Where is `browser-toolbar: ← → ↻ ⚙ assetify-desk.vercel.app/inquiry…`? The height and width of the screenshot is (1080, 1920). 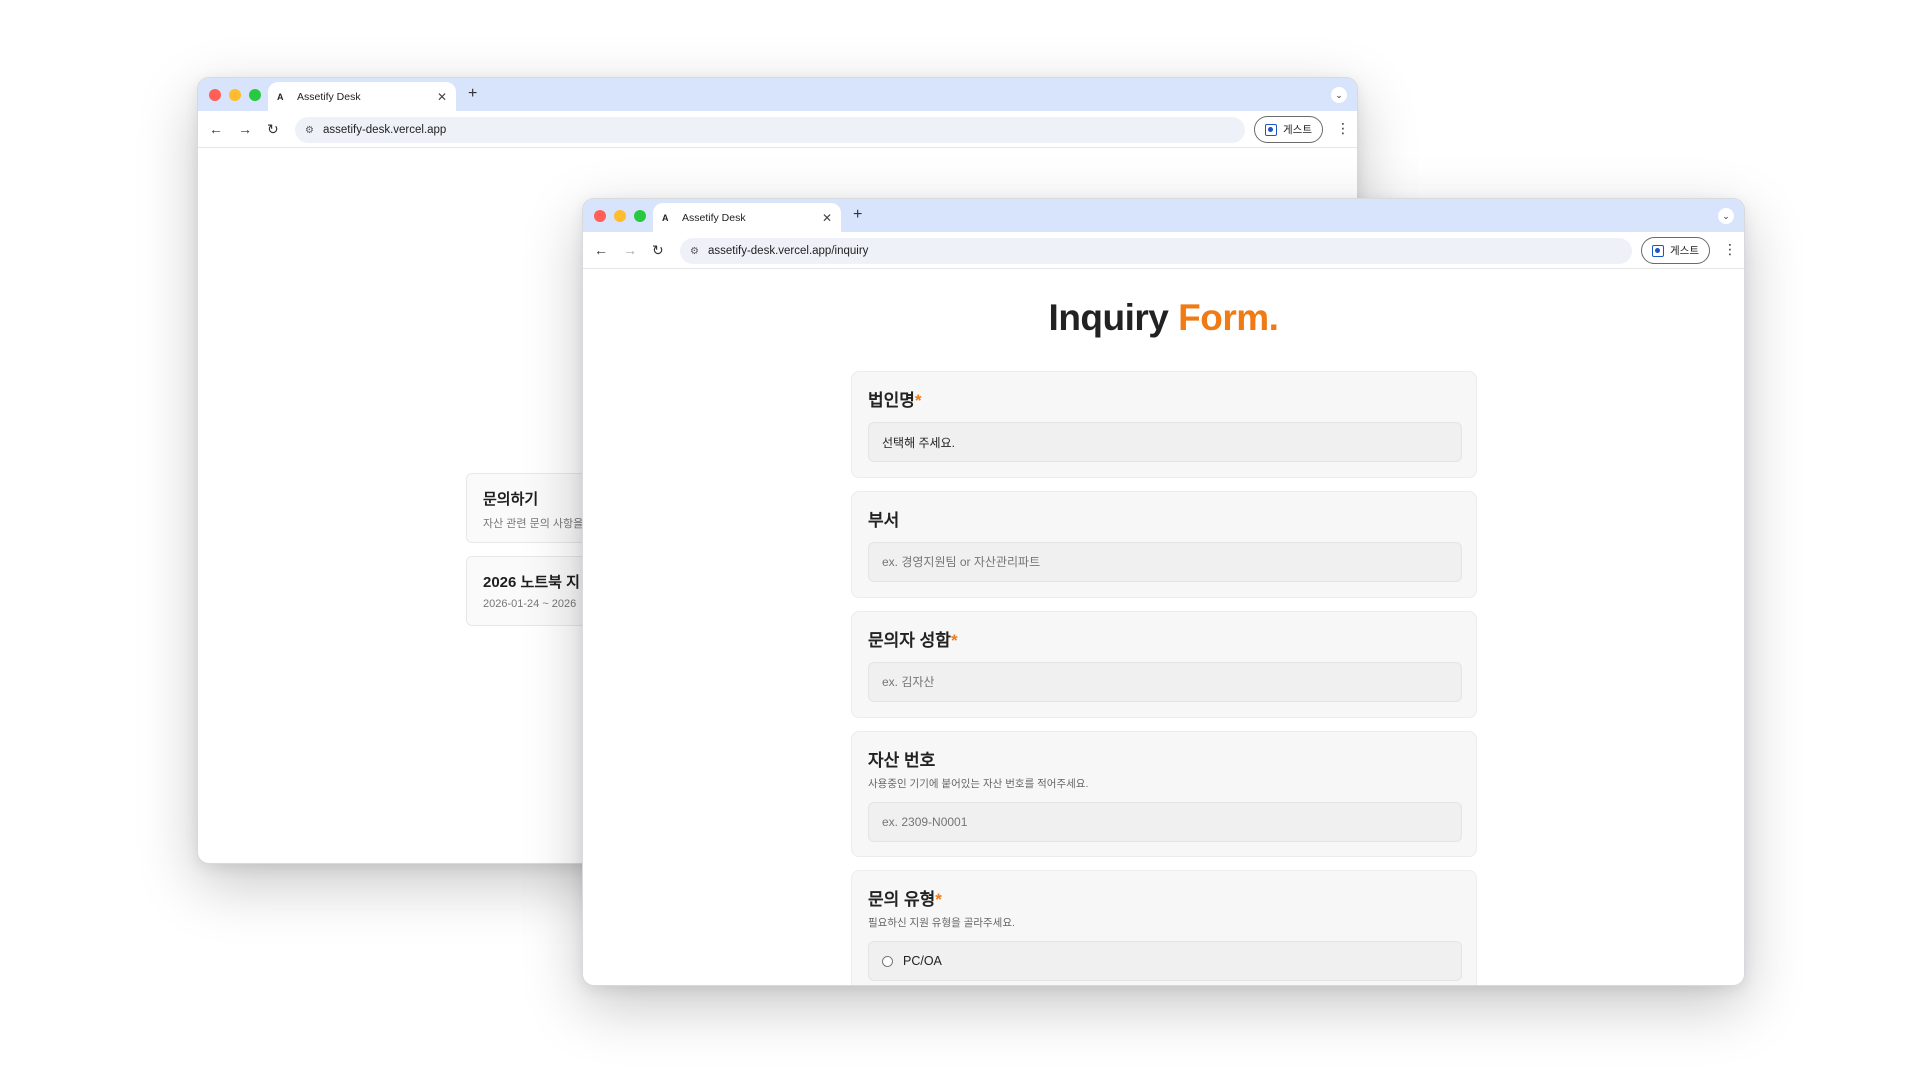
browser-toolbar: ← → ↻ ⚙ assetify-desk.vercel.app/inquiry… is located at coordinates (1163, 250).